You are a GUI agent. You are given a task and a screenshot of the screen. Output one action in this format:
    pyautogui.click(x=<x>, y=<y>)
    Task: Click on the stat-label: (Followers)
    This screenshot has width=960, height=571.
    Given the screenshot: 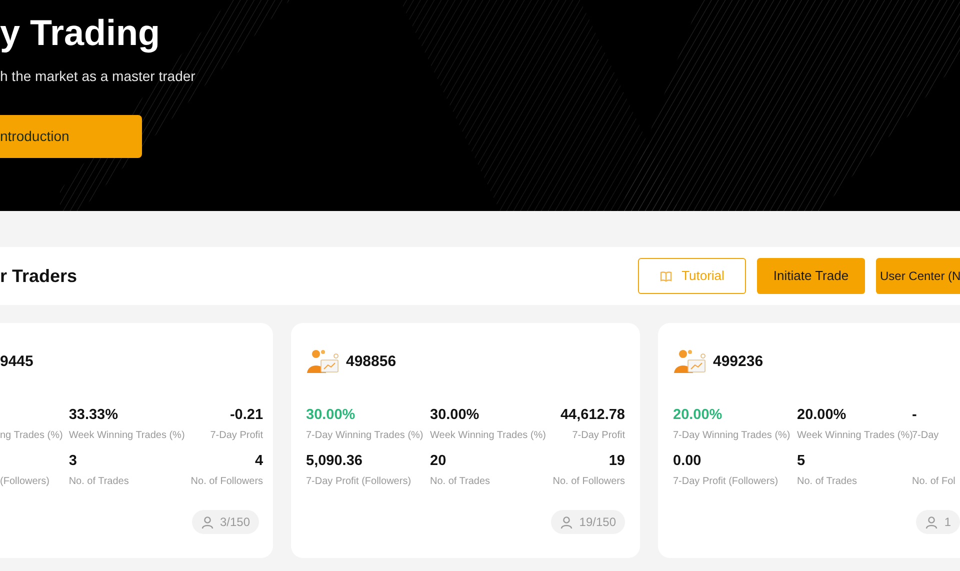 What is the action you would take?
    pyautogui.click(x=25, y=482)
    